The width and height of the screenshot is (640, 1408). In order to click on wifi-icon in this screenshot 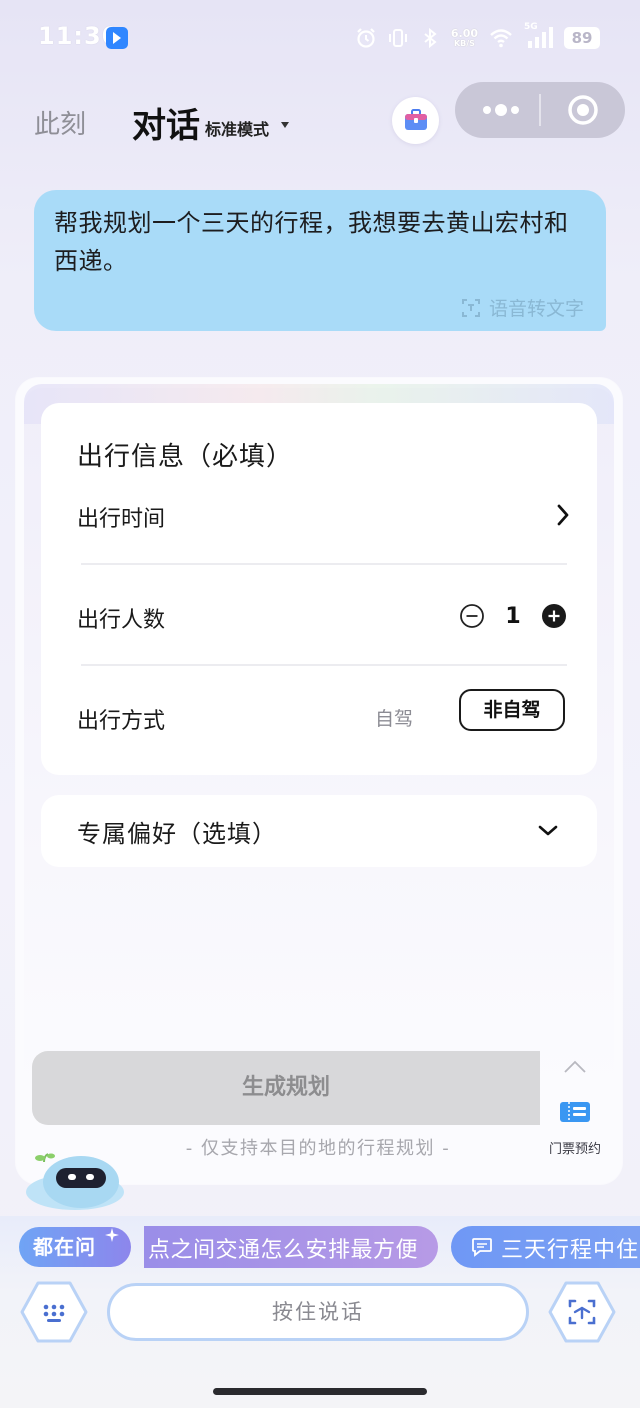, I will do `click(501, 38)`.